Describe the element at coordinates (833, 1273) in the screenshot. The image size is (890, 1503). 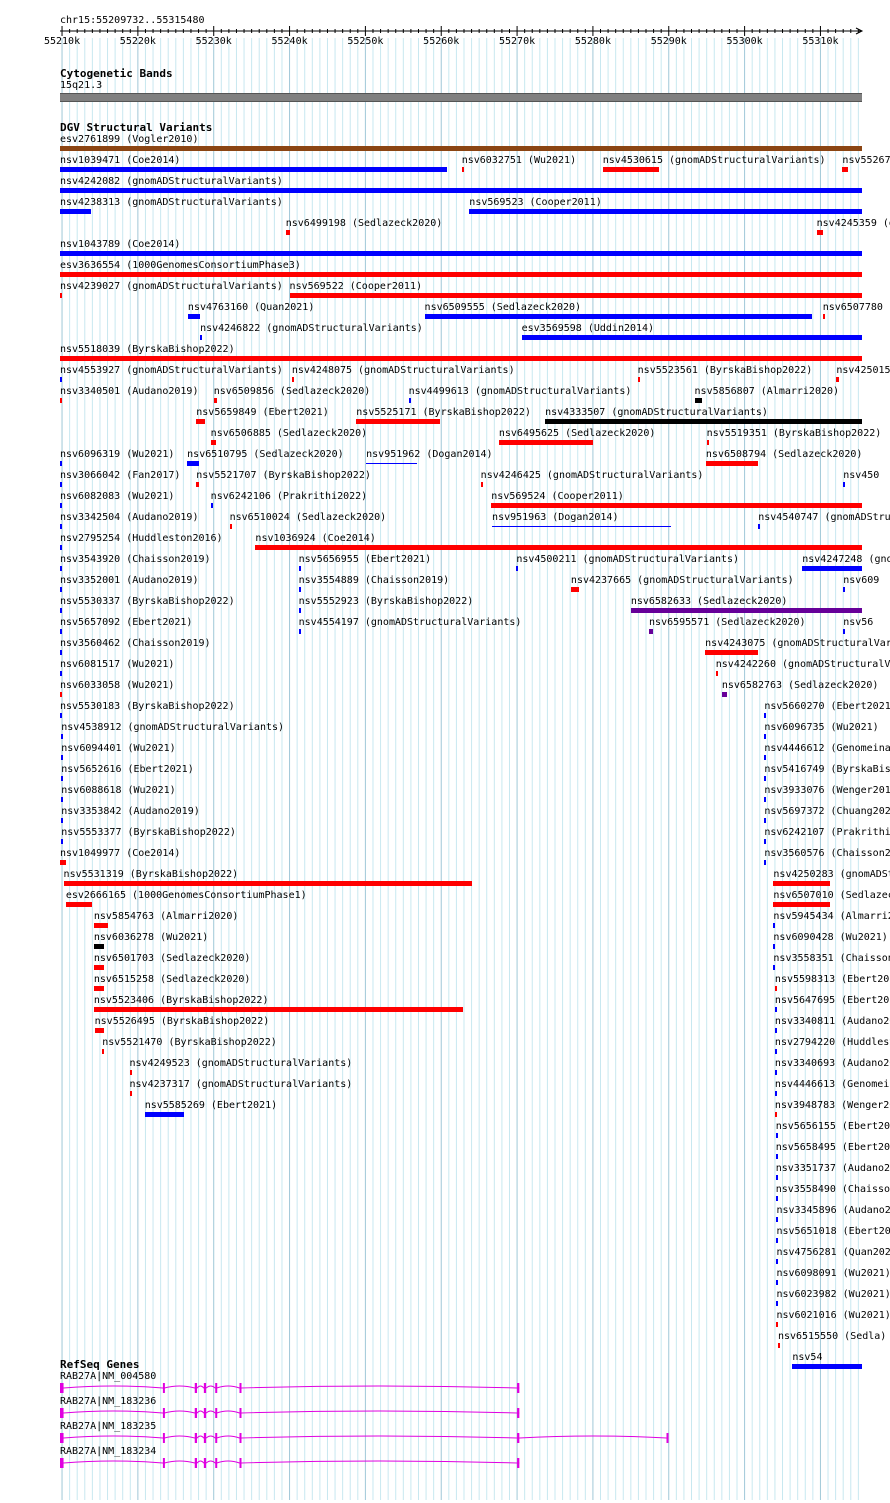
I see `variant-label: nsv6098091 (Wu2021)` at that location.